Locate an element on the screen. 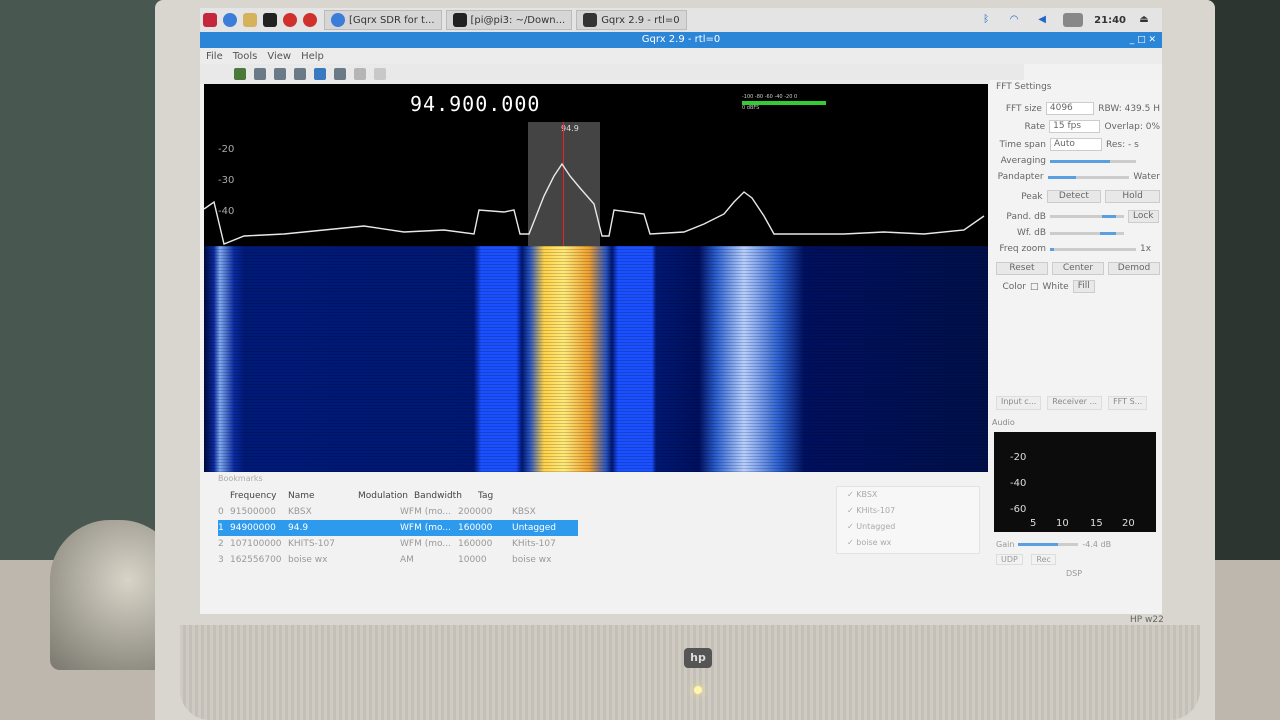  io-devices-icon is located at coordinates (340, 74).